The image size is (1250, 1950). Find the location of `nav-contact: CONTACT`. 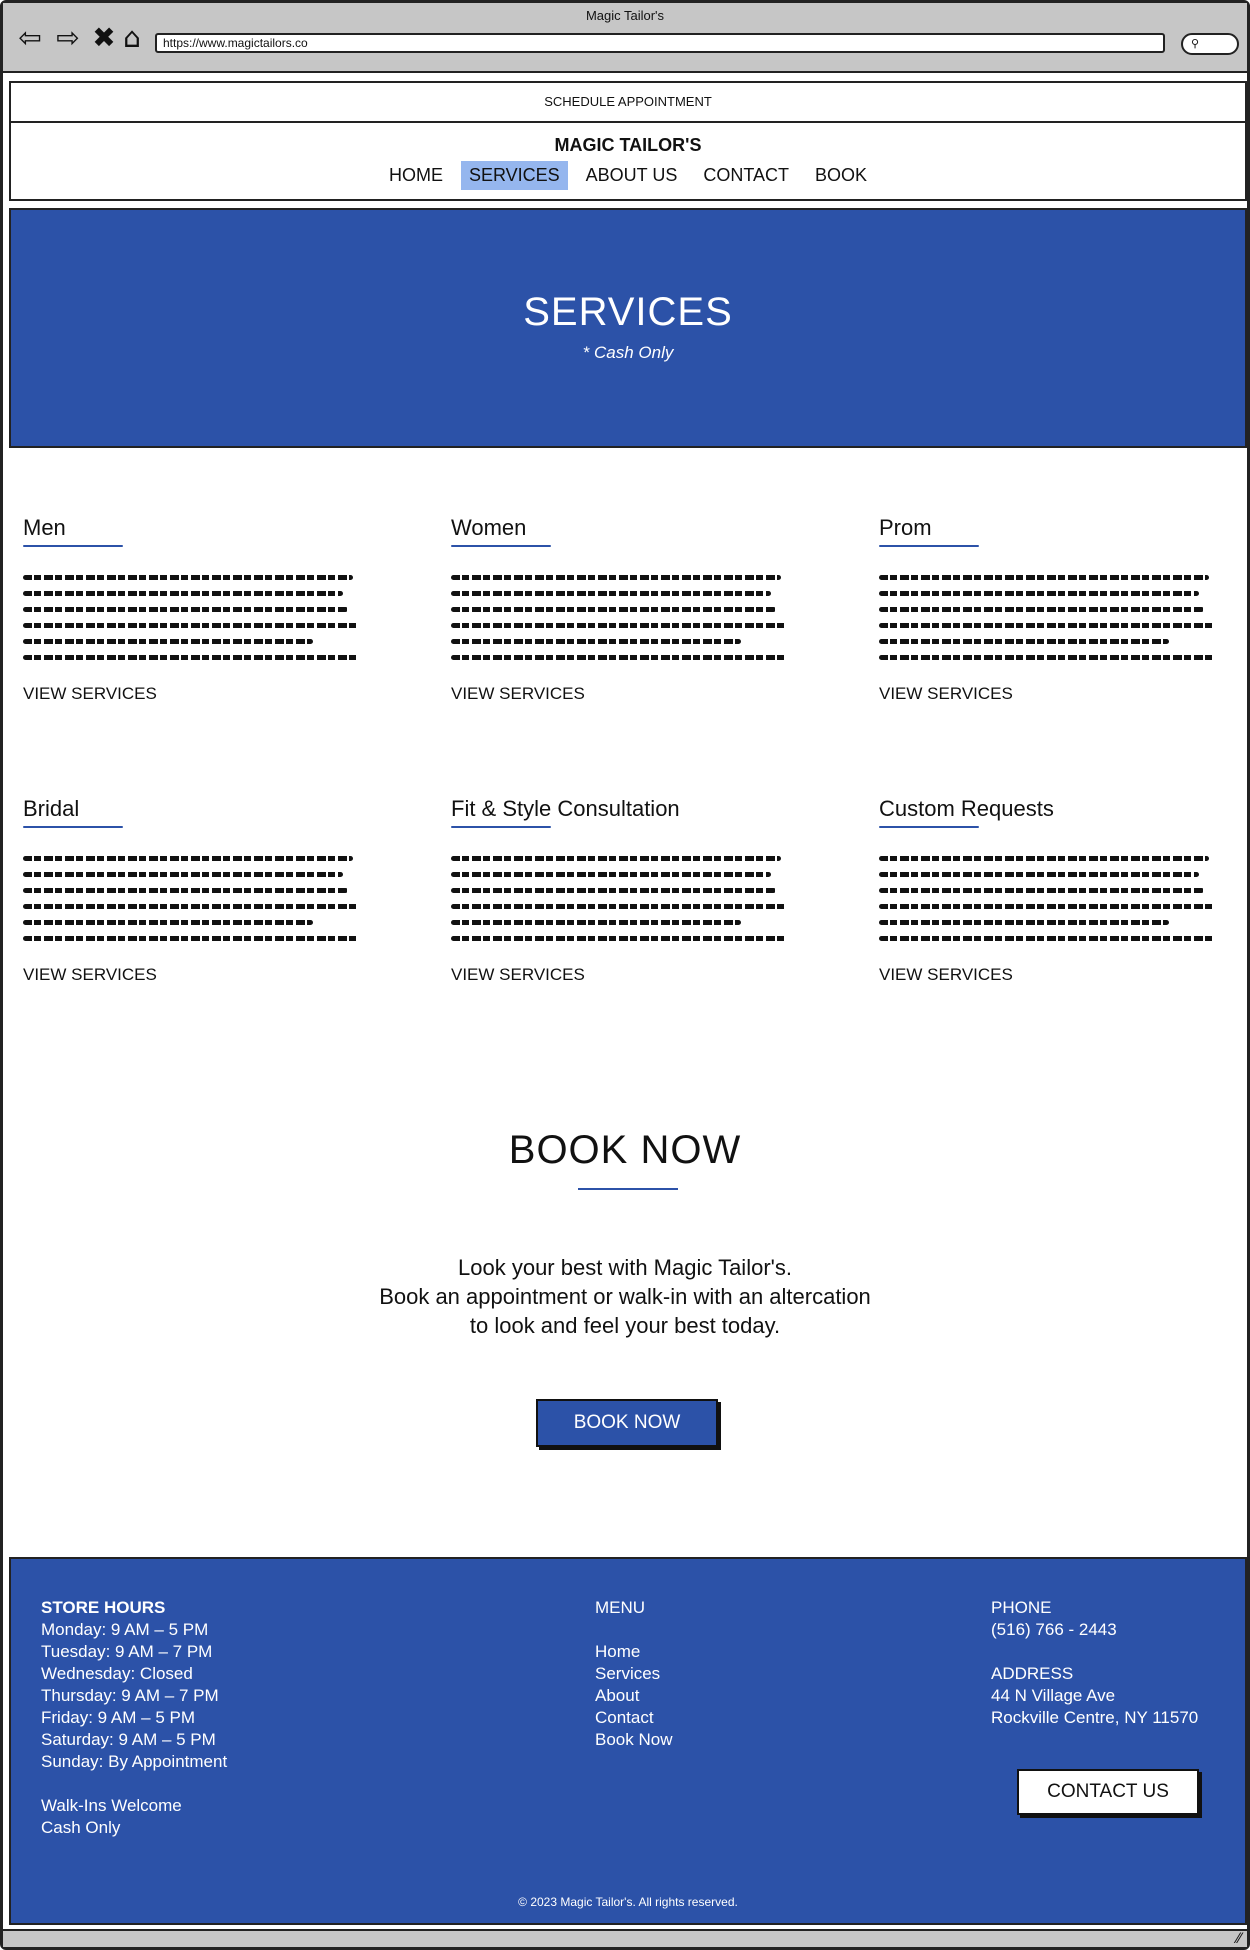

nav-contact: CONTACT is located at coordinates (746, 175).